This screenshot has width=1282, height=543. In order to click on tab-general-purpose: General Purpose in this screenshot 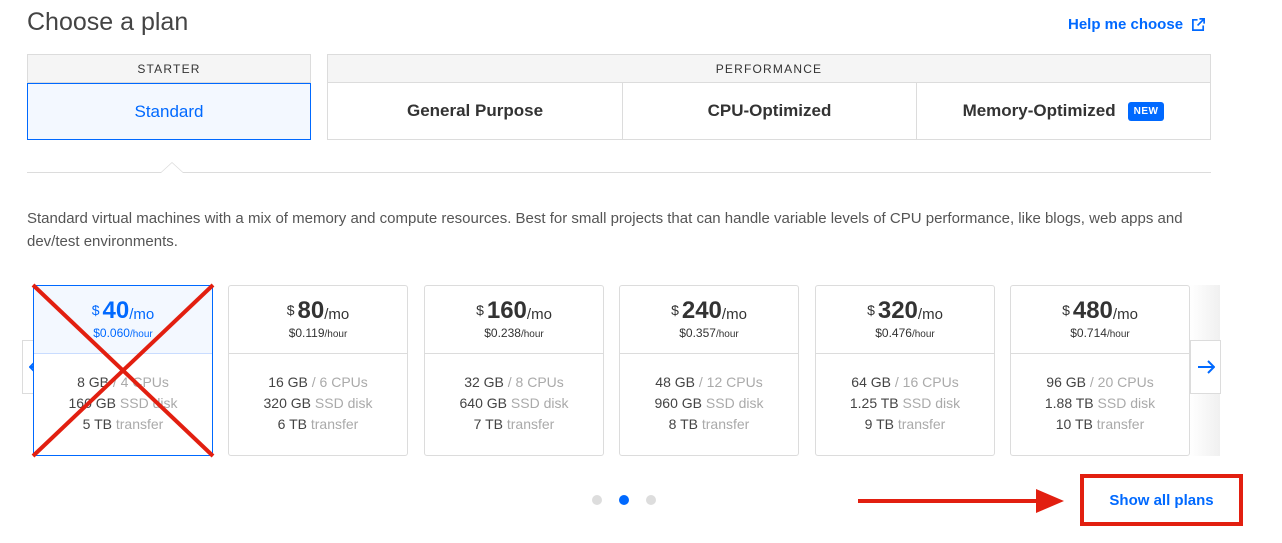, I will do `click(475, 111)`.